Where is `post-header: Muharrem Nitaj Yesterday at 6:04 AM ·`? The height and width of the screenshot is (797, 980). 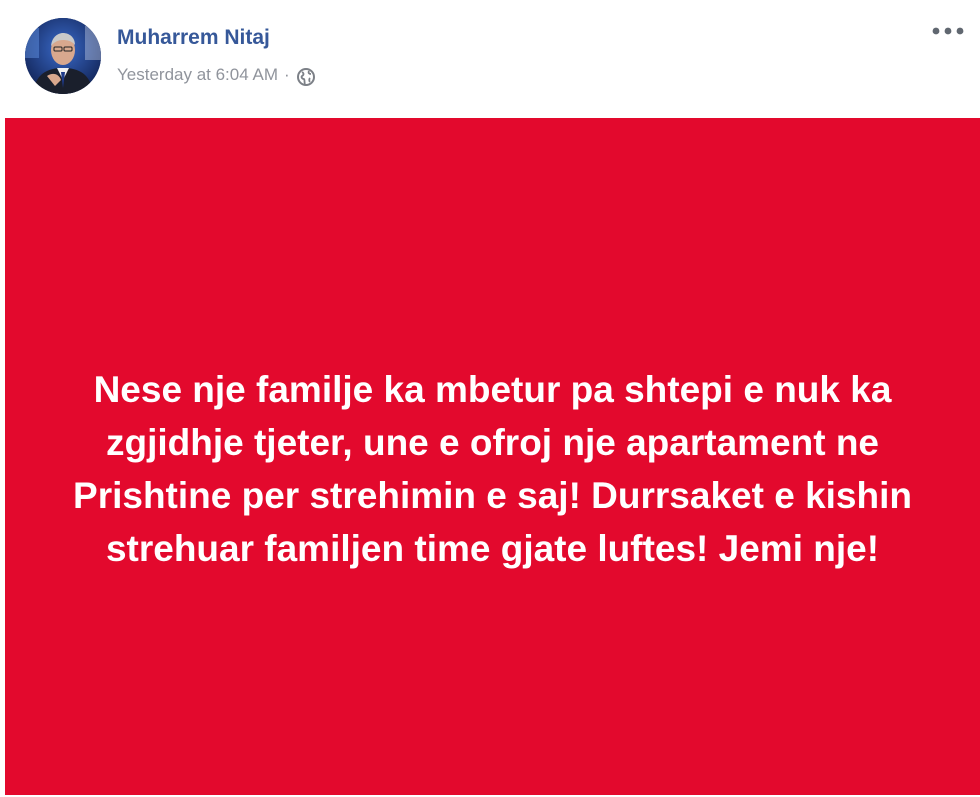
post-header: Muharrem Nitaj Yesterday at 6:04 AM · is located at coordinates (490, 59).